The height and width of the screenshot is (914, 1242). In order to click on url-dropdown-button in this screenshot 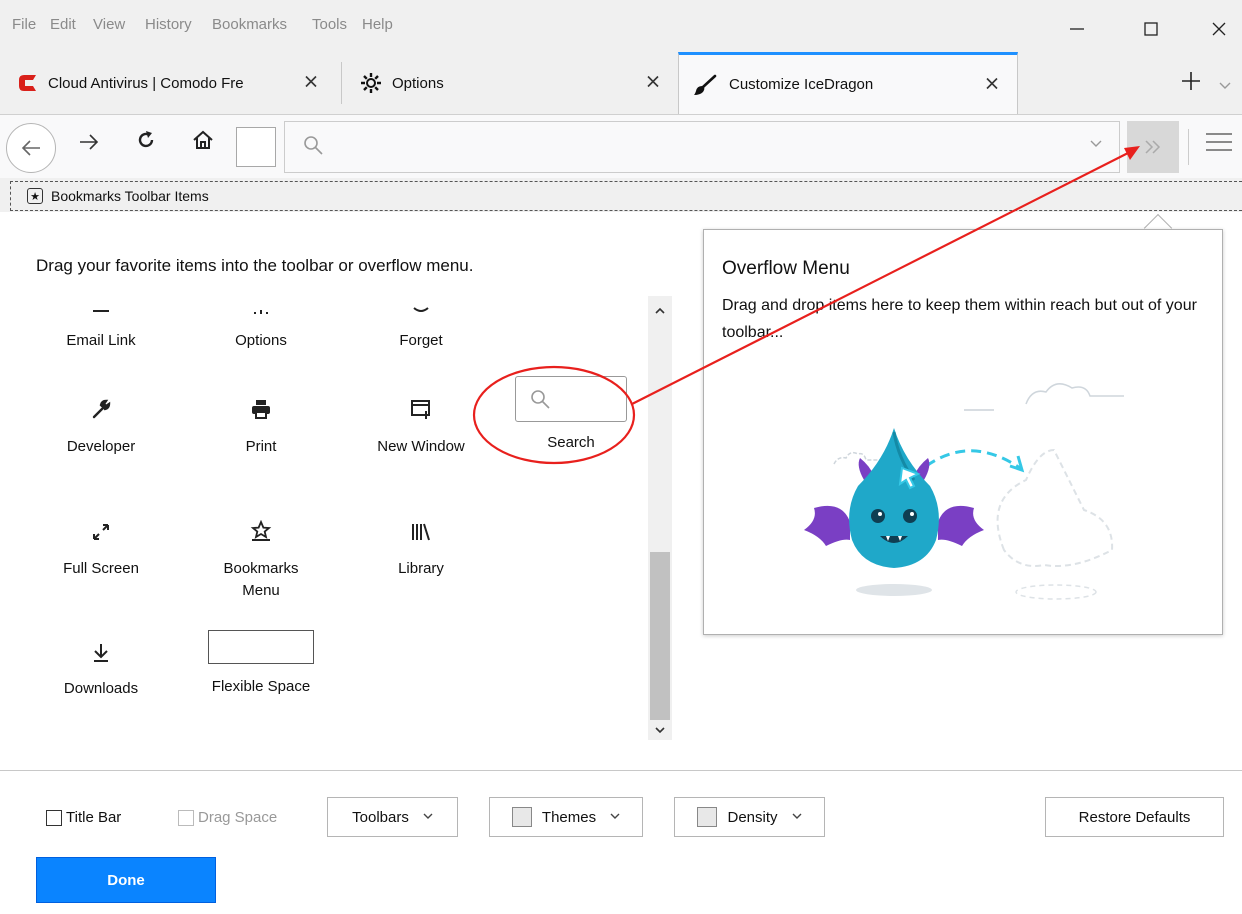, I will do `click(1096, 144)`.